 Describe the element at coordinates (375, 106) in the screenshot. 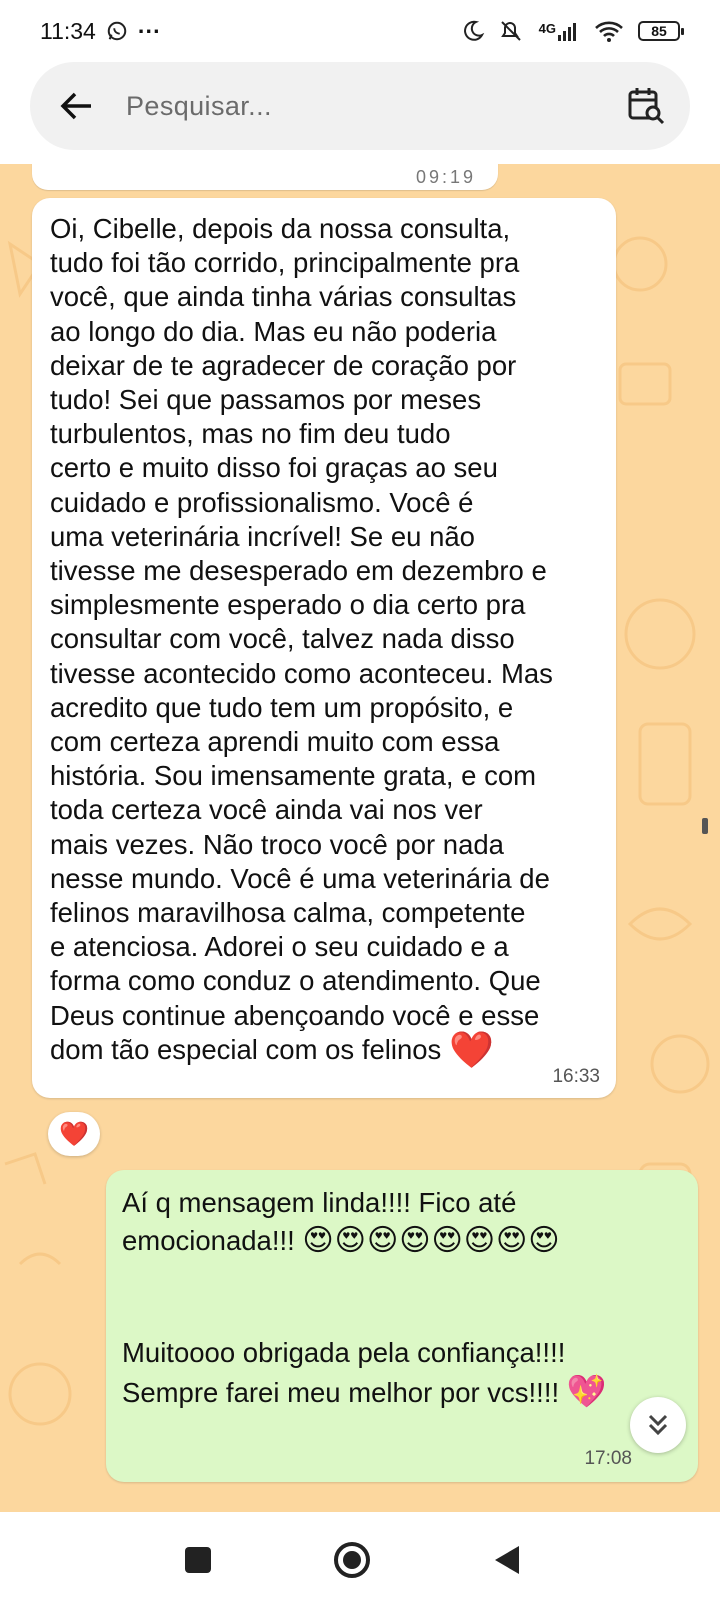

I see `search-input` at that location.